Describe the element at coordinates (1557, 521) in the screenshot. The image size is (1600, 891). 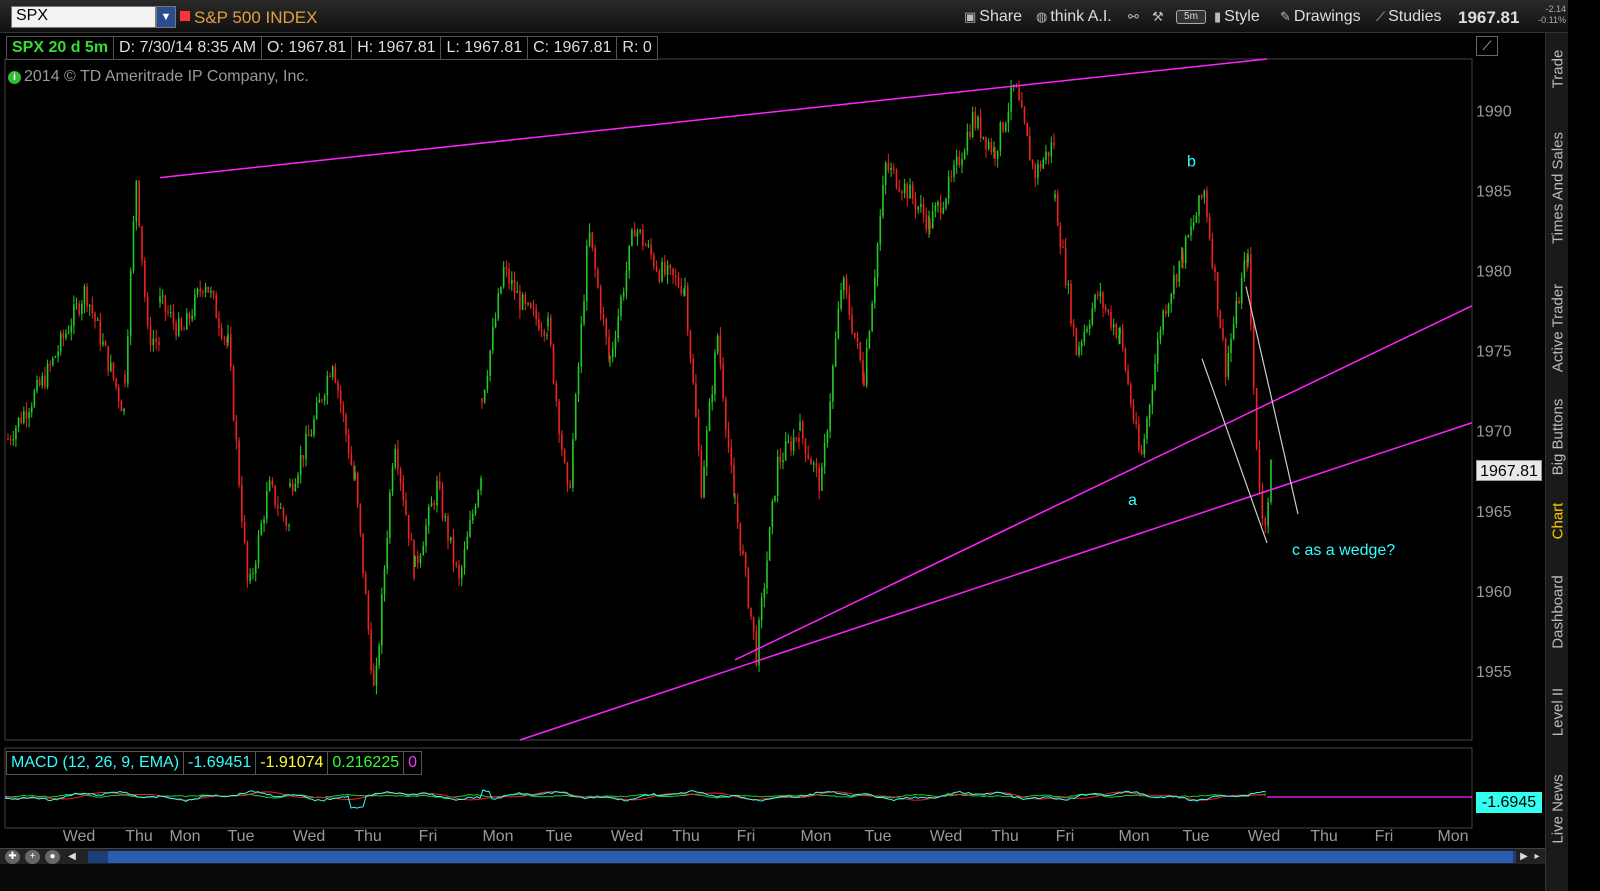
I see `side-tab-chart: Chart` at that location.